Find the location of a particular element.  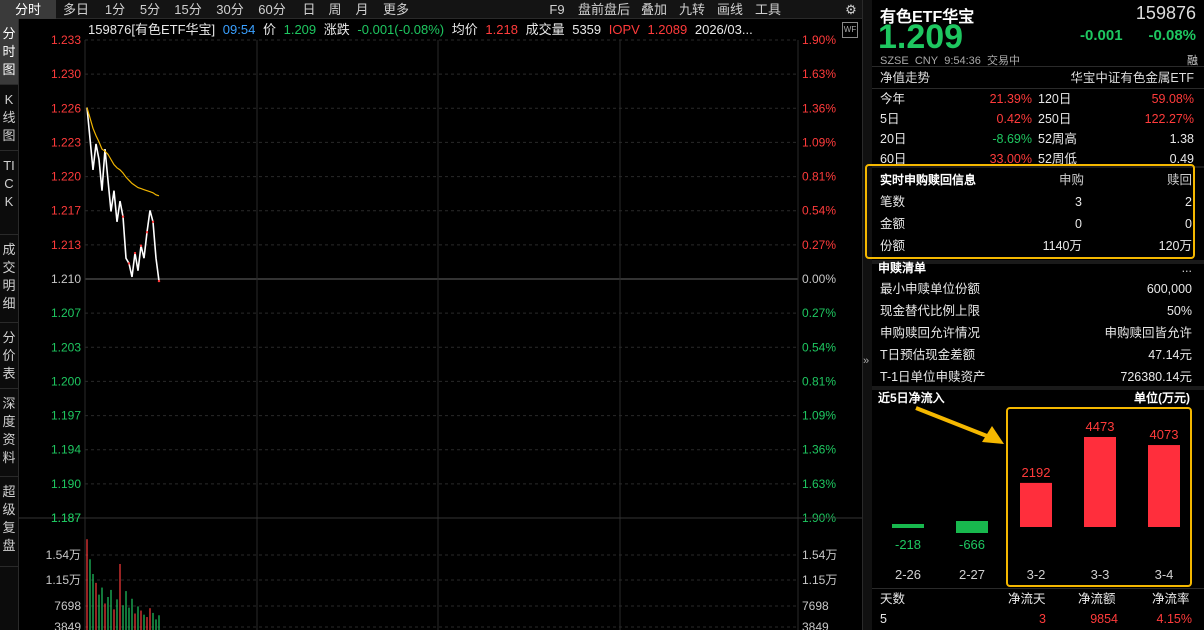

tab-day: 日 is located at coordinates (309, 9).